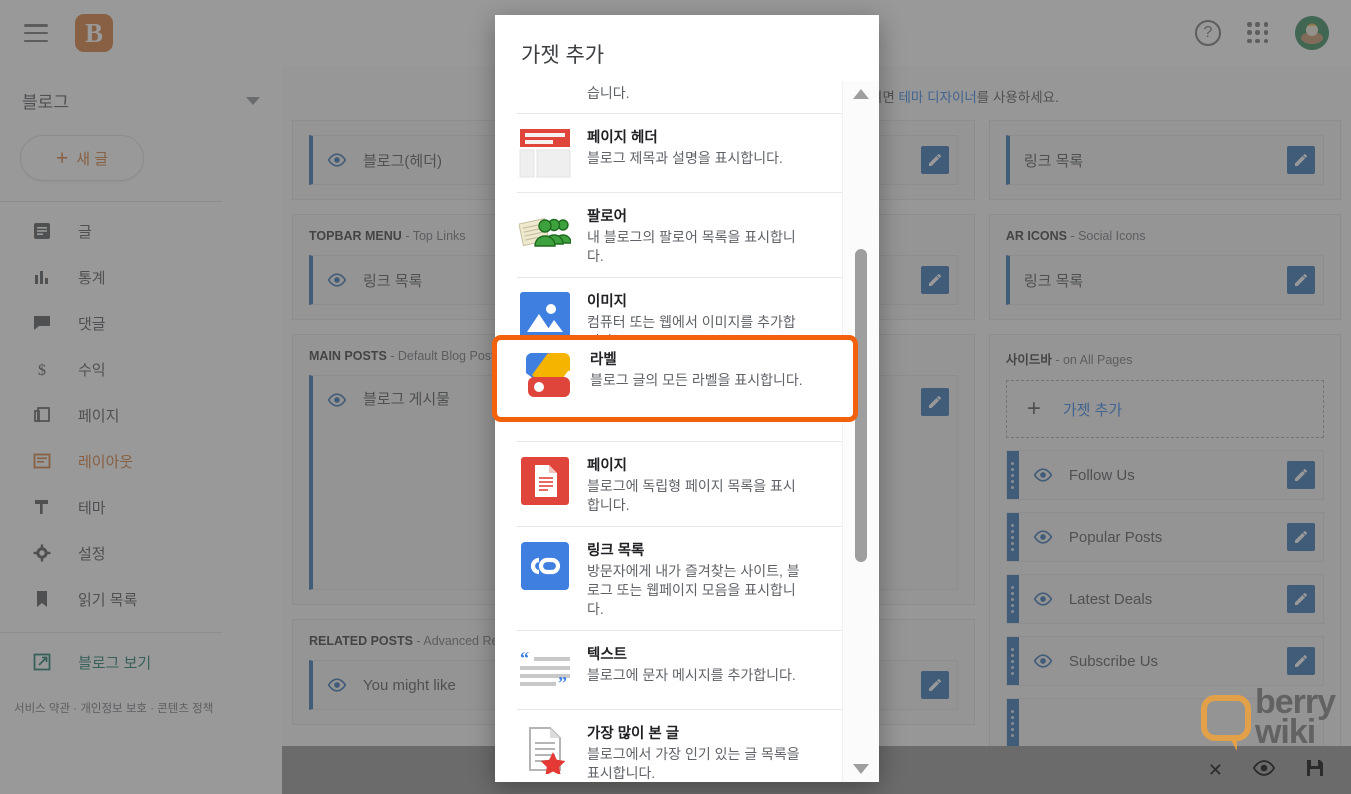  Describe the element at coordinates (607, 301) in the screenshot. I see `gadget-title: 이미지` at that location.